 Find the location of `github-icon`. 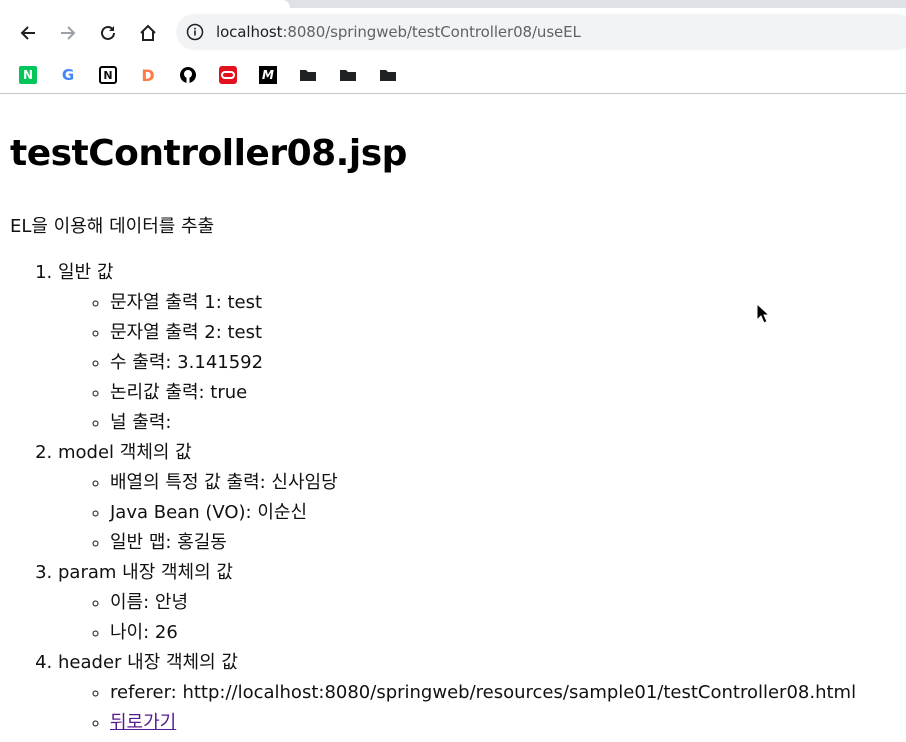

github-icon is located at coordinates (188, 75).